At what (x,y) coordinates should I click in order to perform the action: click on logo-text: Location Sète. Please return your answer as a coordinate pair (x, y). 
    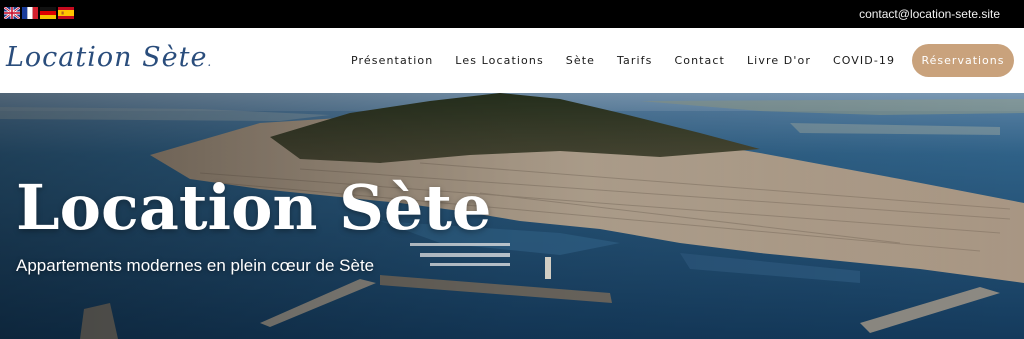
    Looking at the image, I should click on (107, 57).